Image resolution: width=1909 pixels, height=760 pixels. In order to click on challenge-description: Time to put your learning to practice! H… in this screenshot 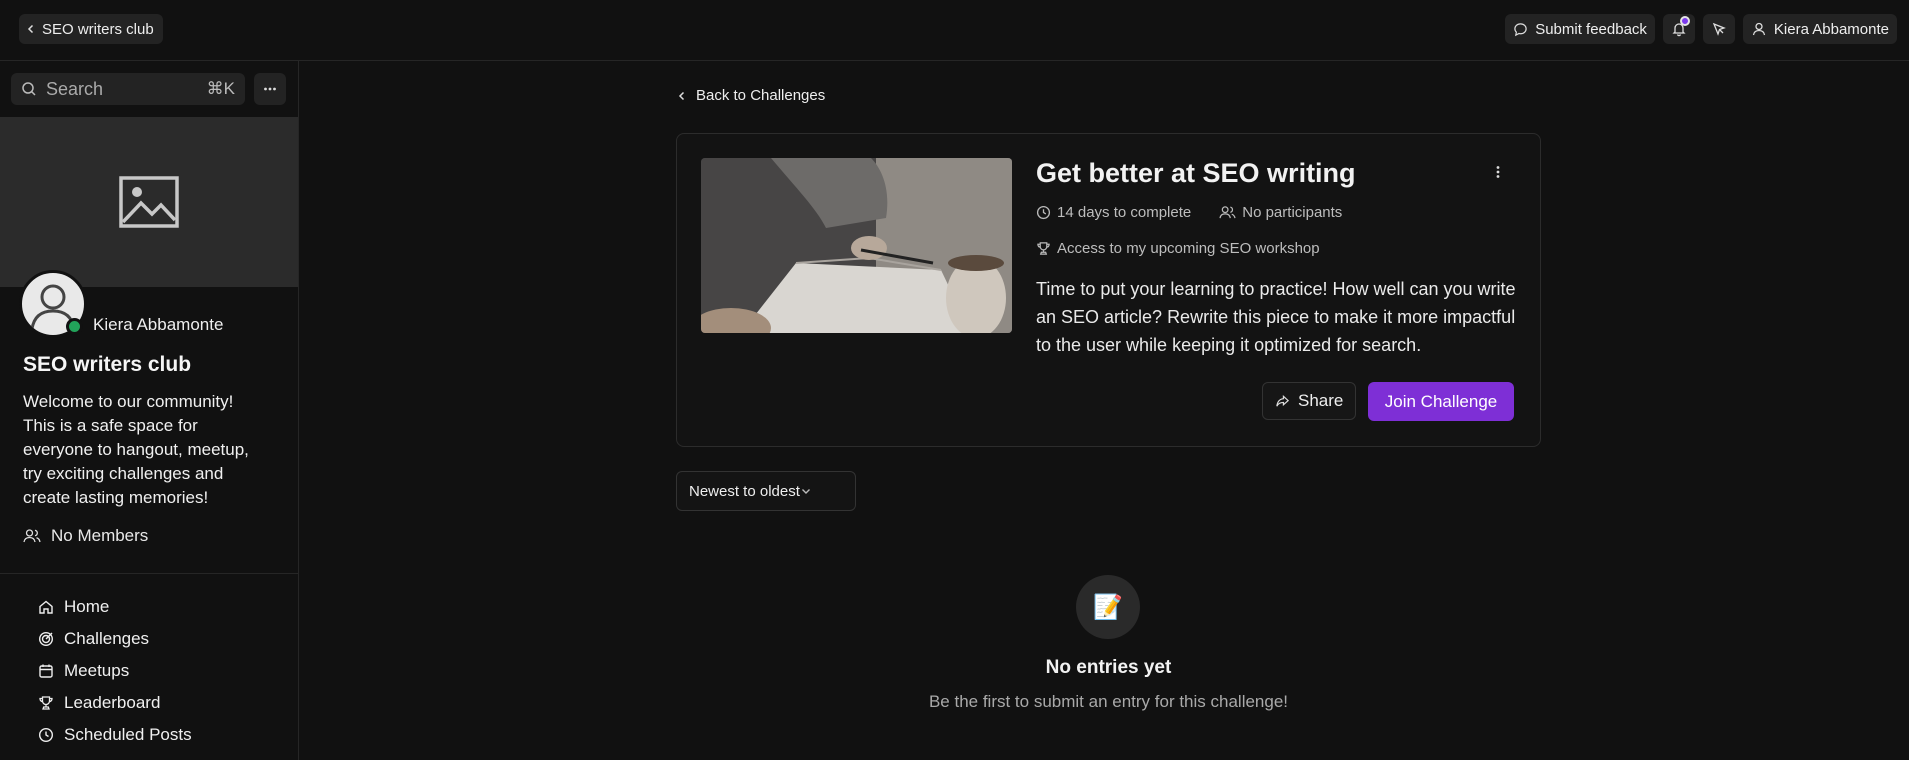, I will do `click(1276, 317)`.